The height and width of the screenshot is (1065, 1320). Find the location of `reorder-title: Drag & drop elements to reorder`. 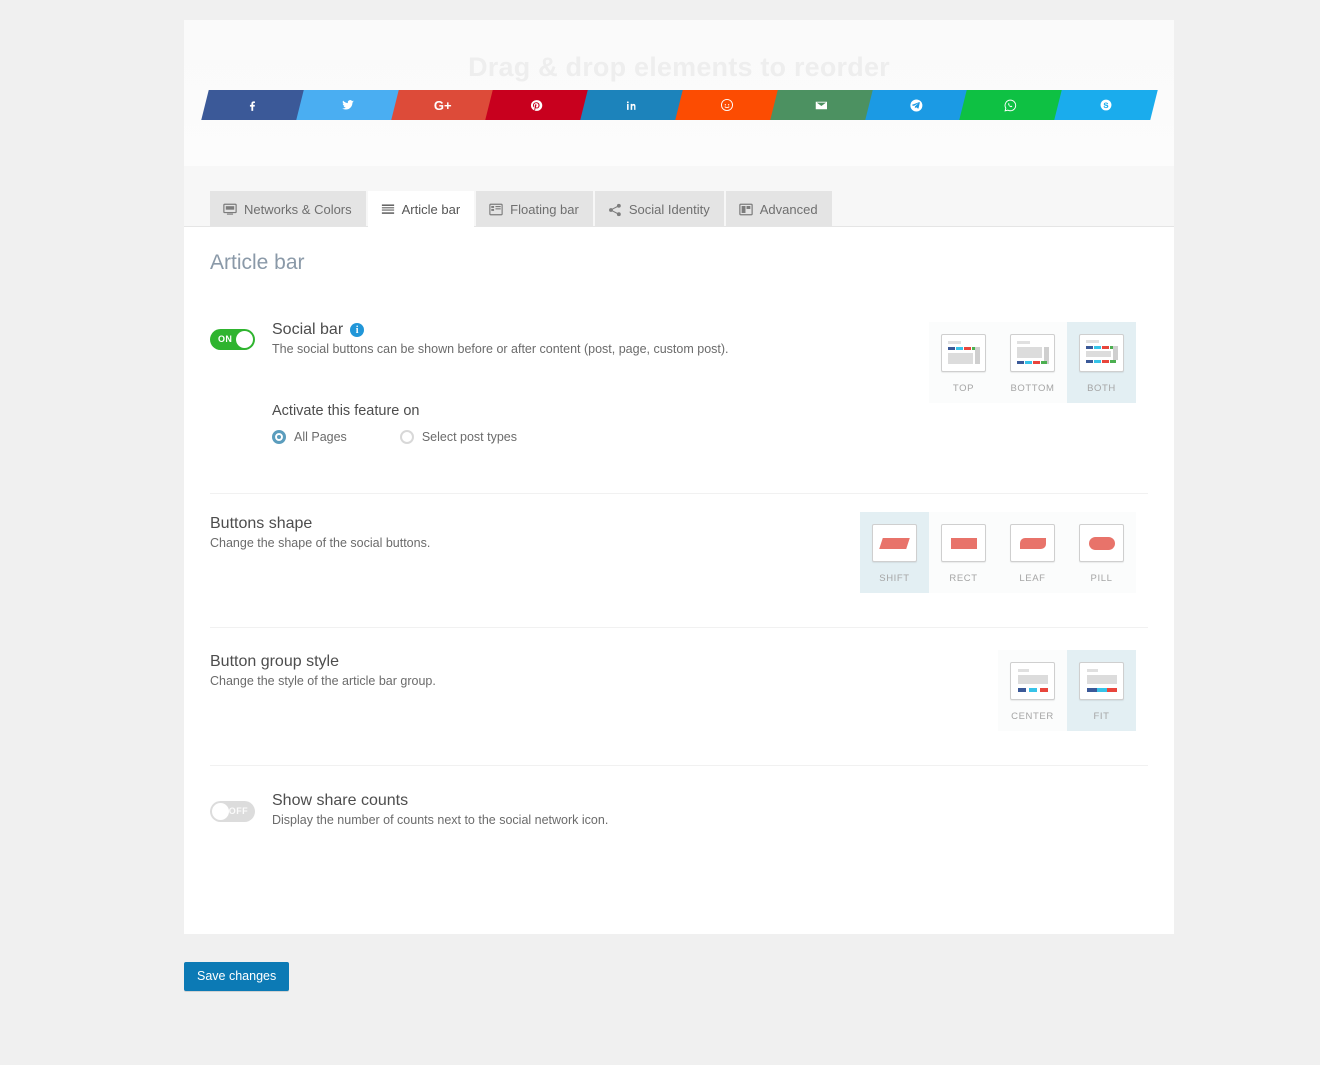

reorder-title: Drag & drop elements to reorder is located at coordinates (679, 67).